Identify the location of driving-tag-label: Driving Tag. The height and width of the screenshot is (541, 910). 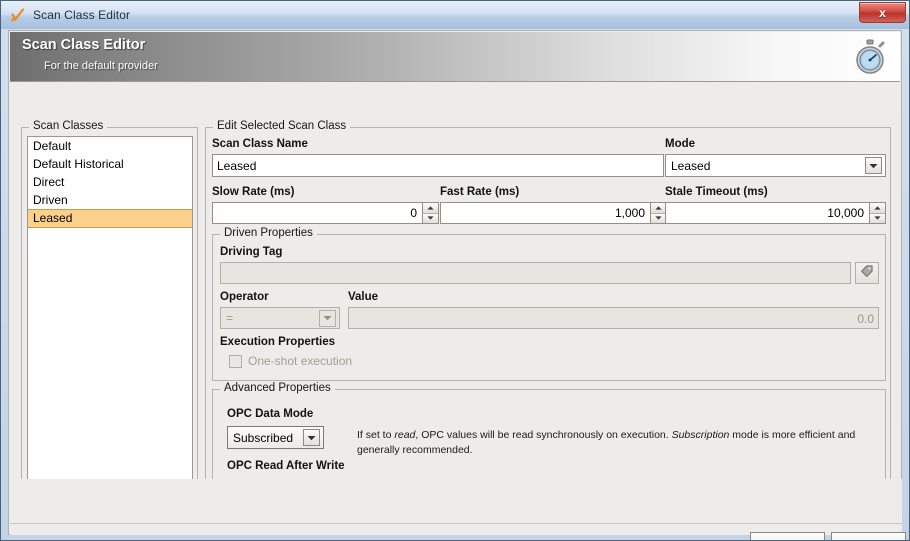
(251, 252).